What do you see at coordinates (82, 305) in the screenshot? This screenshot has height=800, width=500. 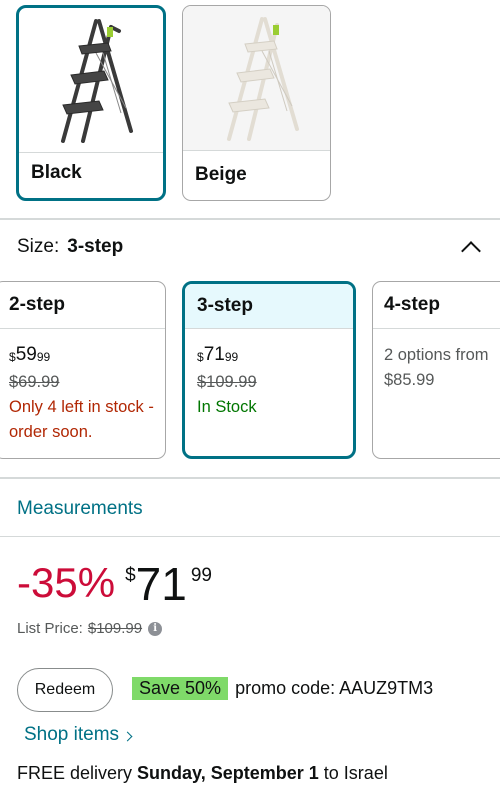 I see `size-option-label: 2-step` at bounding box center [82, 305].